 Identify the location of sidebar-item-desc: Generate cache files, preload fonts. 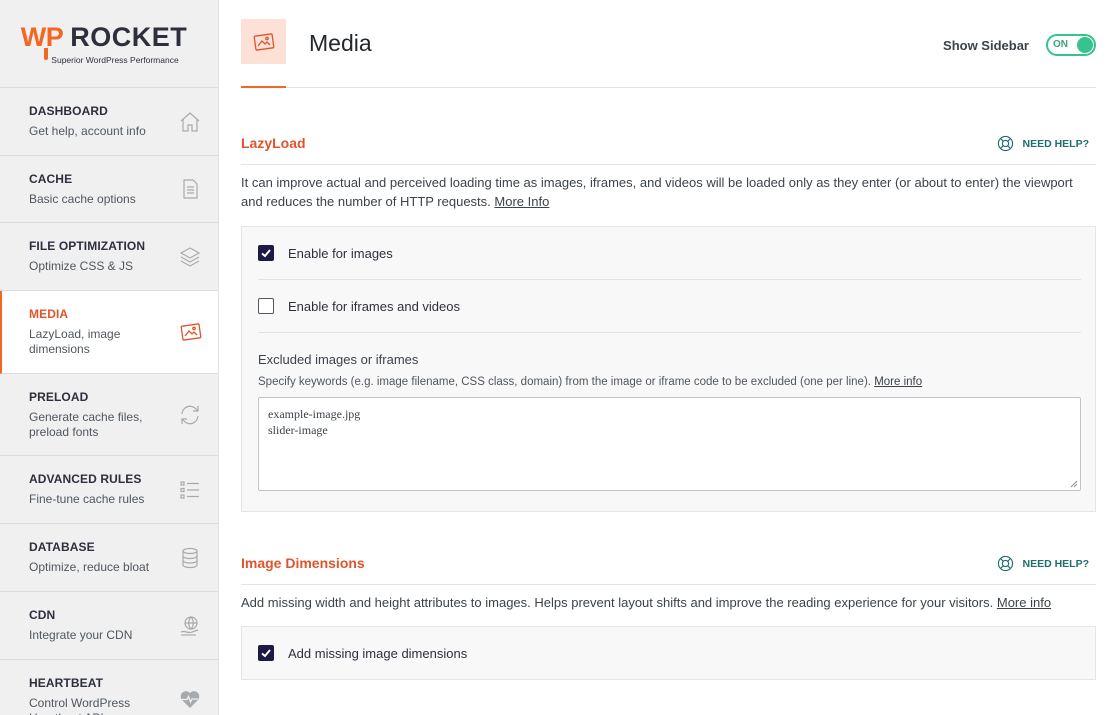
(86, 424).